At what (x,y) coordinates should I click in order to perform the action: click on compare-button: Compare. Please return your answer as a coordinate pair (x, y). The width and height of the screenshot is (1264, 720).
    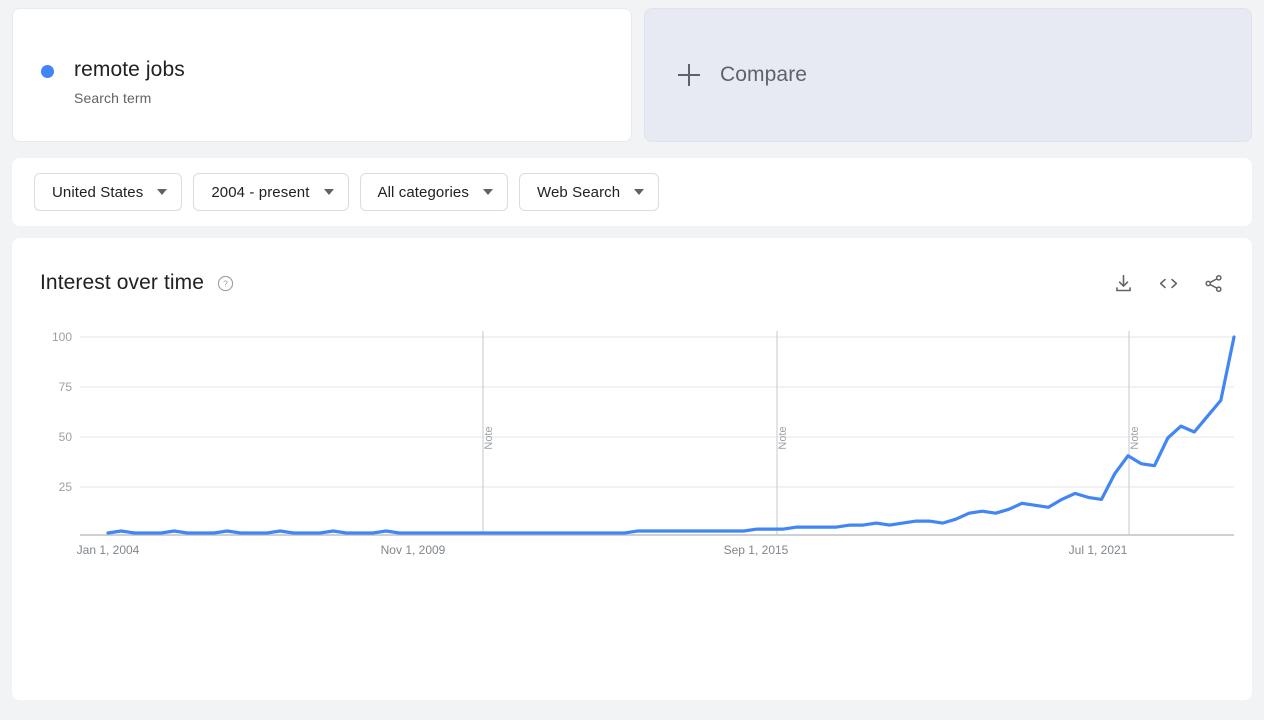
    Looking at the image, I should click on (948, 75).